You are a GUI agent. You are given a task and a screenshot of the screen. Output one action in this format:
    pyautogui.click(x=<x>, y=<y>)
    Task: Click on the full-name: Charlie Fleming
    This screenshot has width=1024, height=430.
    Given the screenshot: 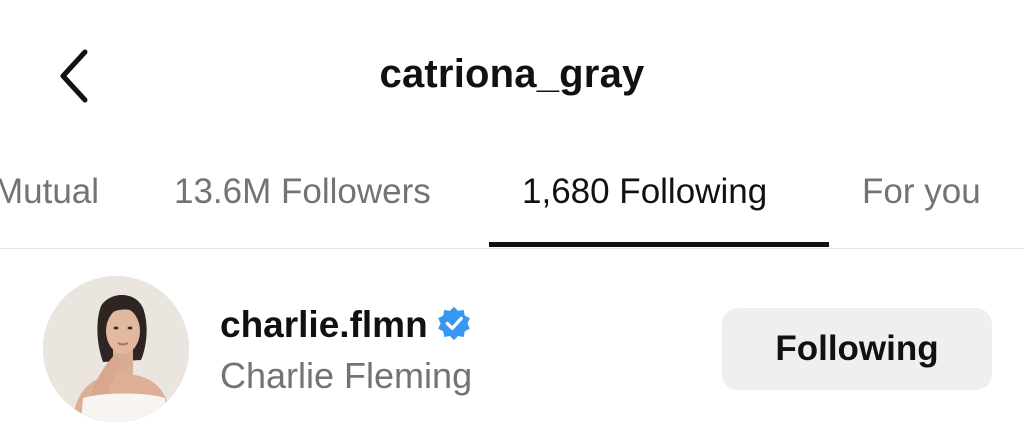 What is the action you would take?
    pyautogui.click(x=346, y=375)
    